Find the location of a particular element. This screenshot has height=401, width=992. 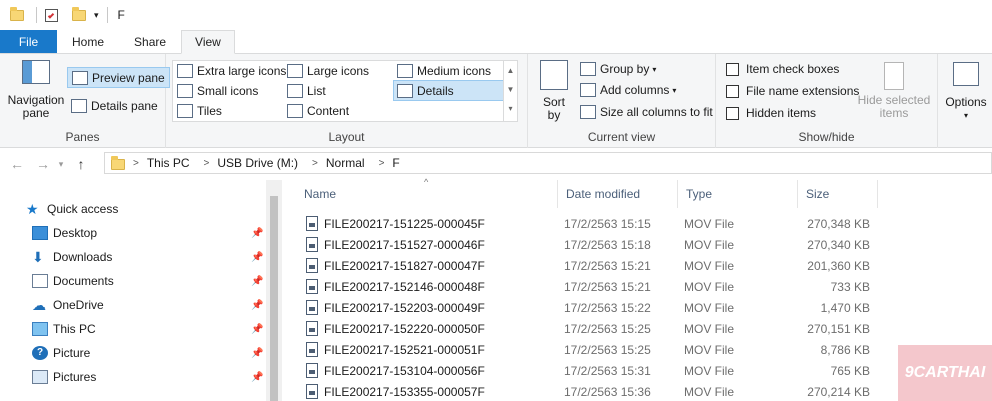

layout-gallery-scroll: ▲ ▼ ▾ is located at coordinates (510, 91).